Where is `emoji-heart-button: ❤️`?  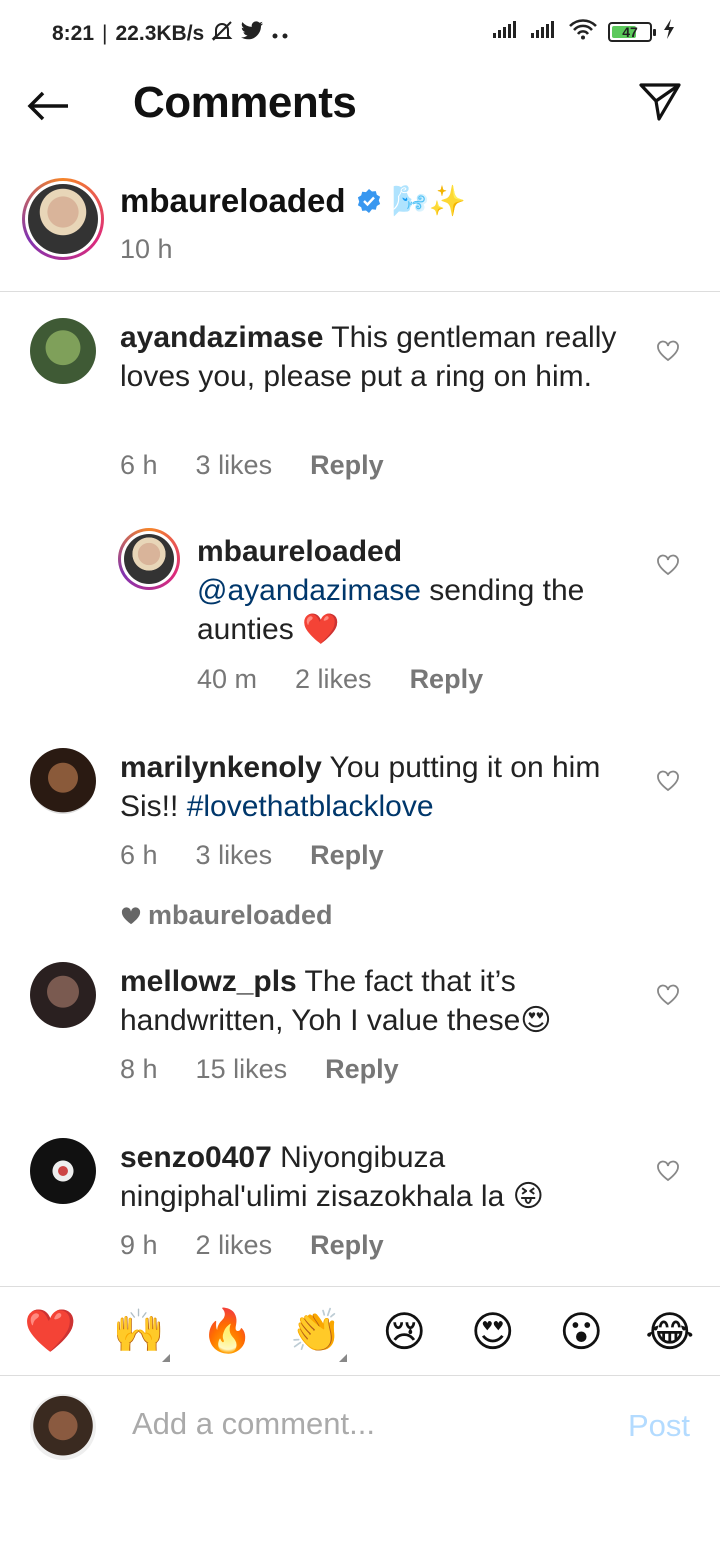 emoji-heart-button: ❤️ is located at coordinates (50, 1331).